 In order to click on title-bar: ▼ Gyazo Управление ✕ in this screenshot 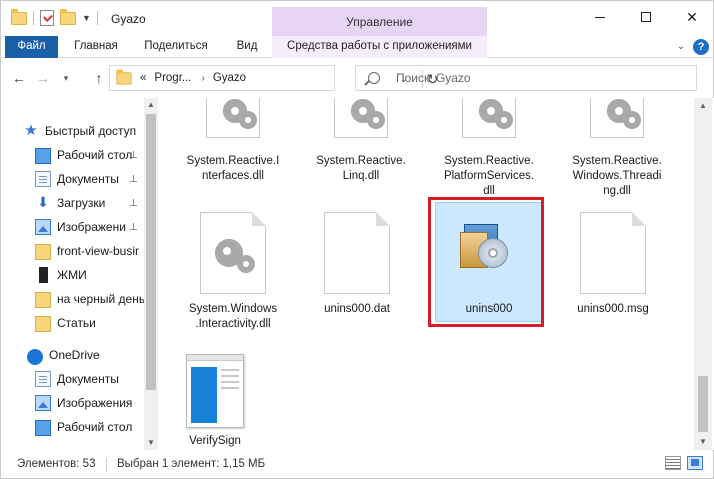, I will do `click(357, 18)`.